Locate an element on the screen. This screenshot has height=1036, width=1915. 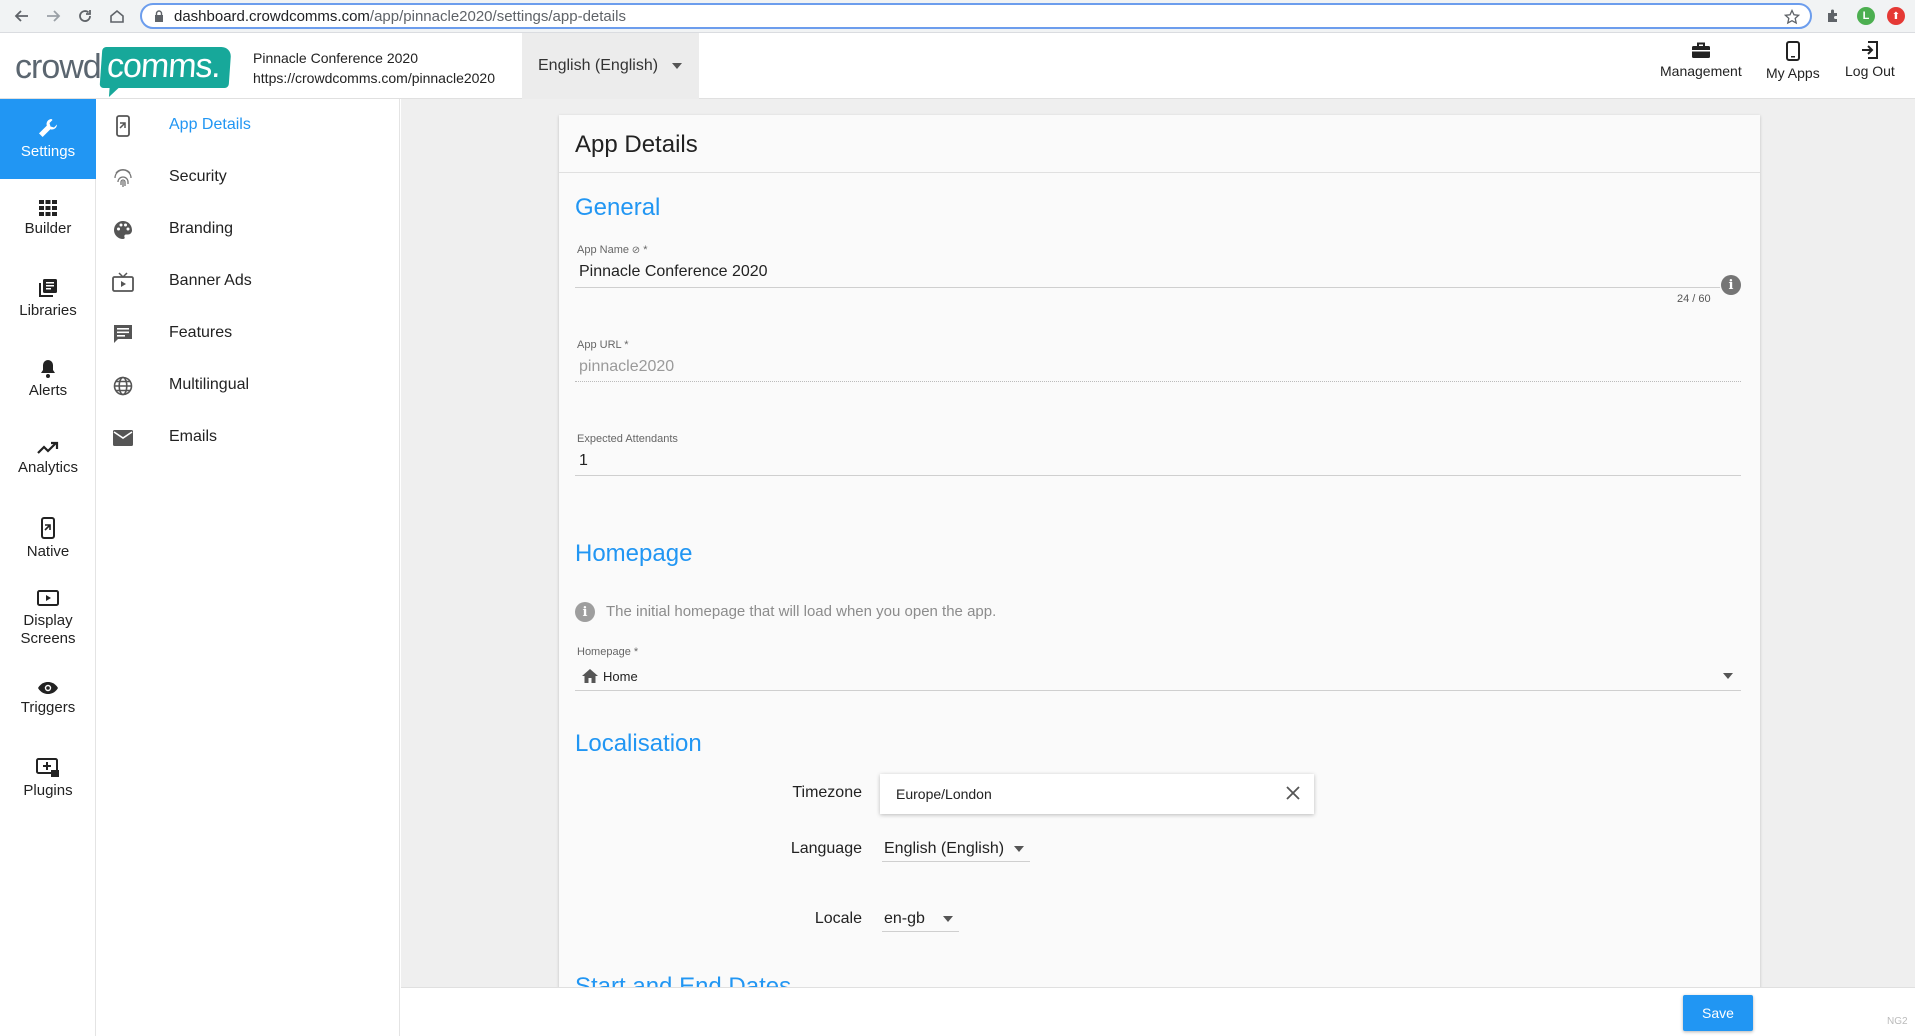
lock-icon is located at coordinates (159, 16).